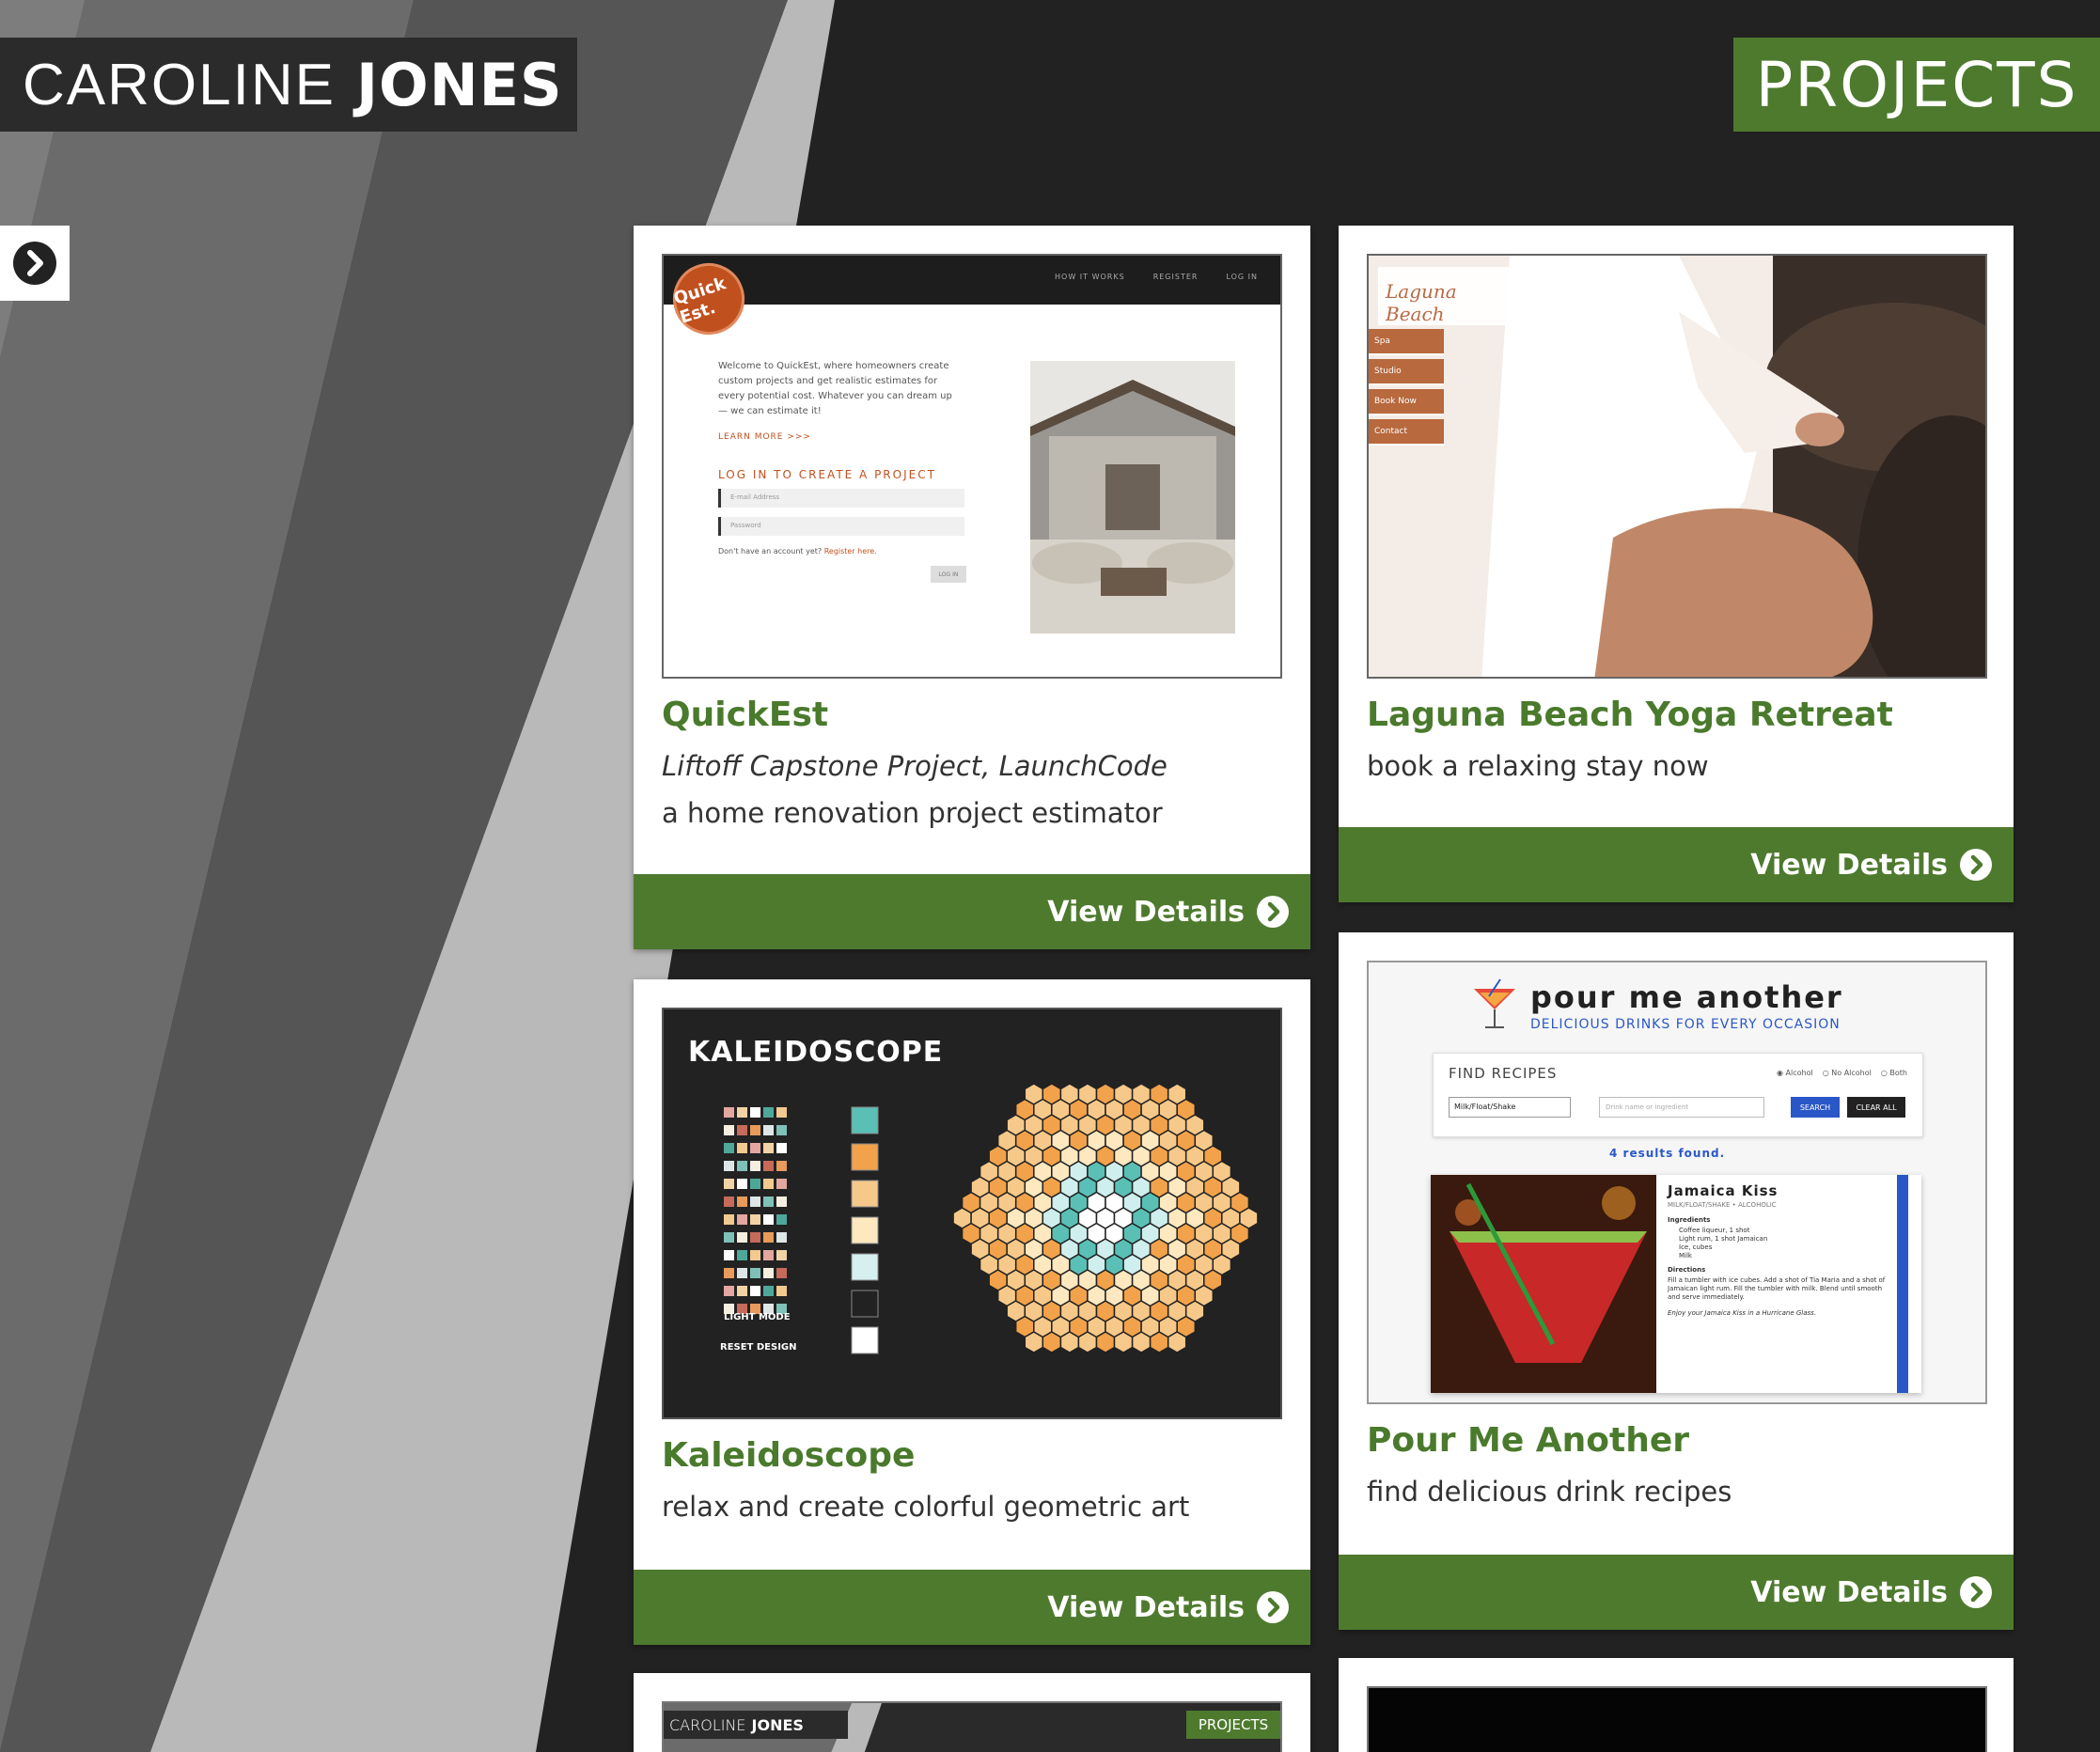  Describe the element at coordinates (1686, 997) in the screenshot. I see `preview-brand: pour me another` at that location.